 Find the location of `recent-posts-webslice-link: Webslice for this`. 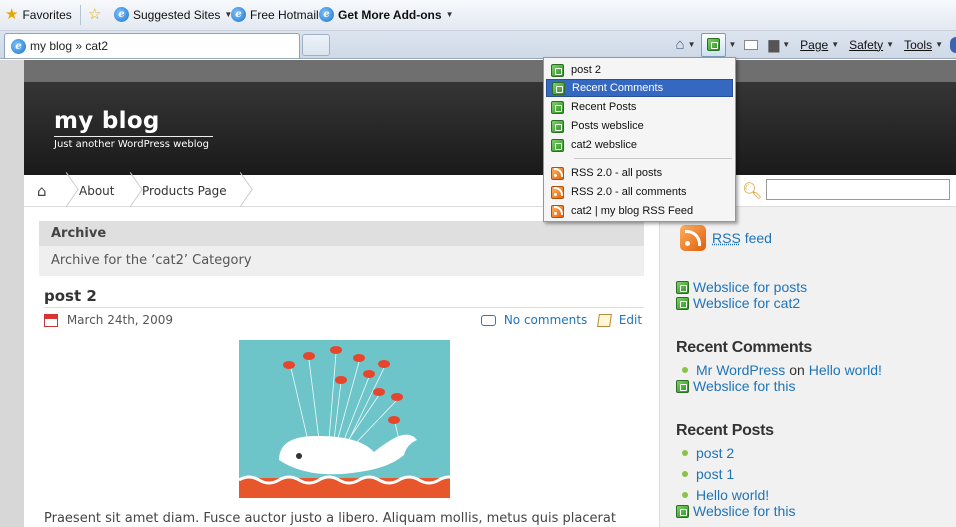

recent-posts-webslice-link: Webslice for this is located at coordinates (735, 511).